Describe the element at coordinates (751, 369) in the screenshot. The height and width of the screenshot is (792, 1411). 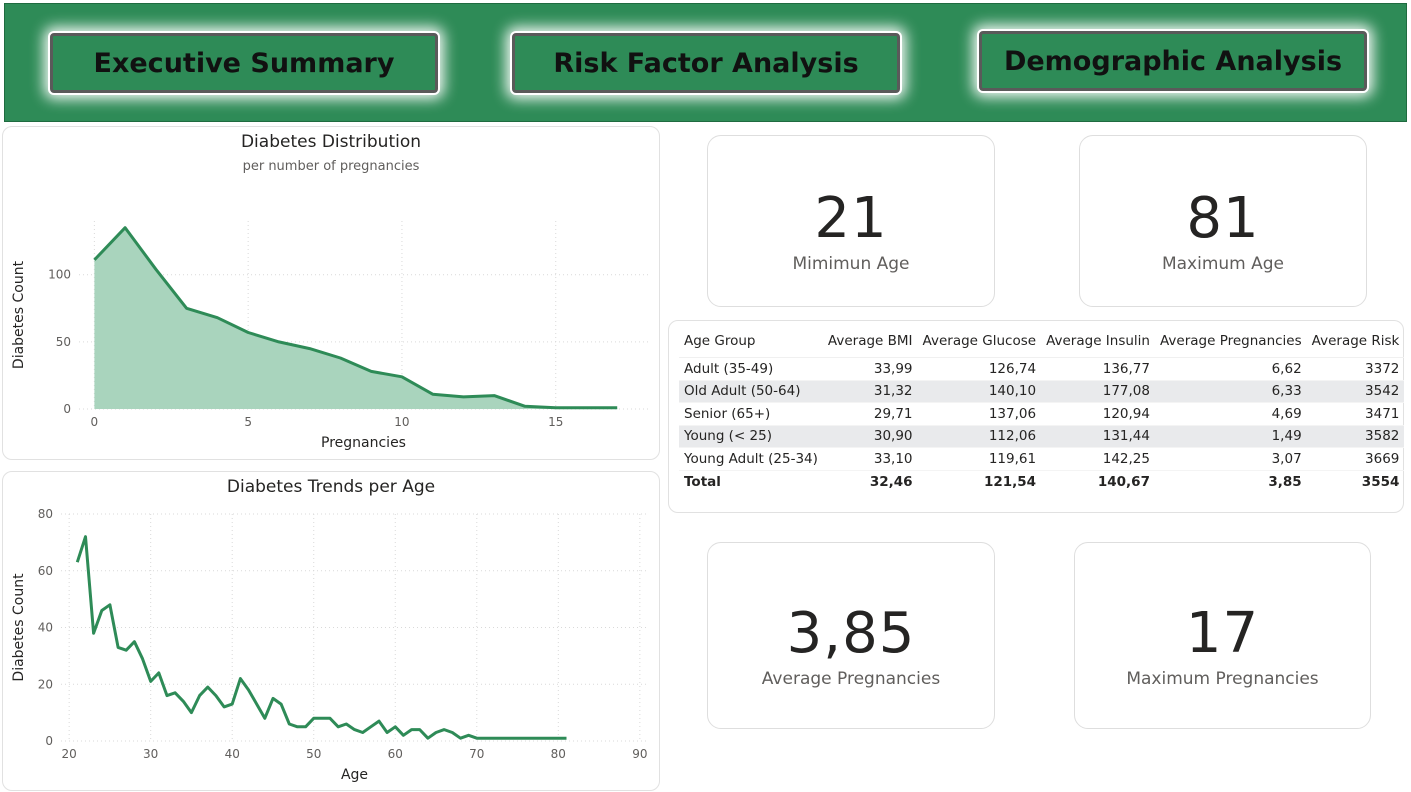
I see `table-cell: Adult (35-49)` at that location.